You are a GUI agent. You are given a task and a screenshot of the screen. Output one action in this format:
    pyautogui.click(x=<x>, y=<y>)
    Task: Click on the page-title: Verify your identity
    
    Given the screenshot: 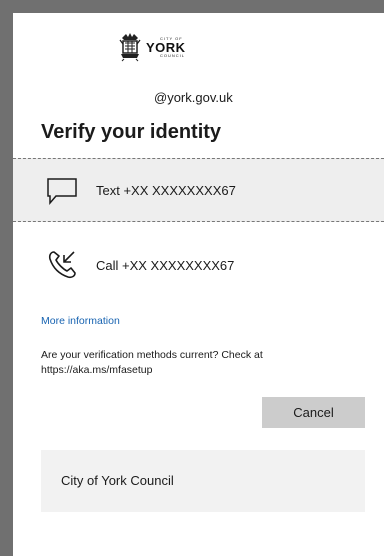 What is the action you would take?
    pyautogui.click(x=131, y=132)
    